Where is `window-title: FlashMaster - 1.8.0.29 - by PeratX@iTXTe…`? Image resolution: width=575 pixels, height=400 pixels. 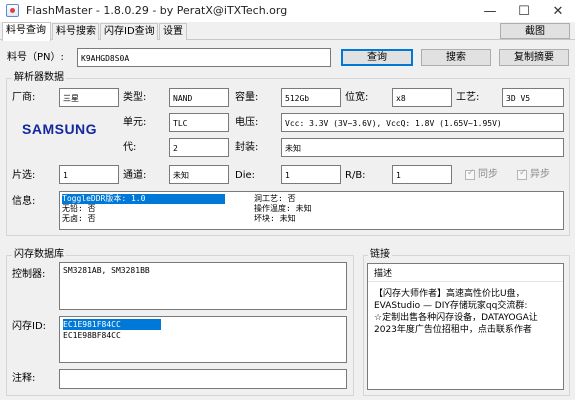
window-title: FlashMaster - 1.8.0.29 - by PeratX@iTXTe… is located at coordinates (157, 10).